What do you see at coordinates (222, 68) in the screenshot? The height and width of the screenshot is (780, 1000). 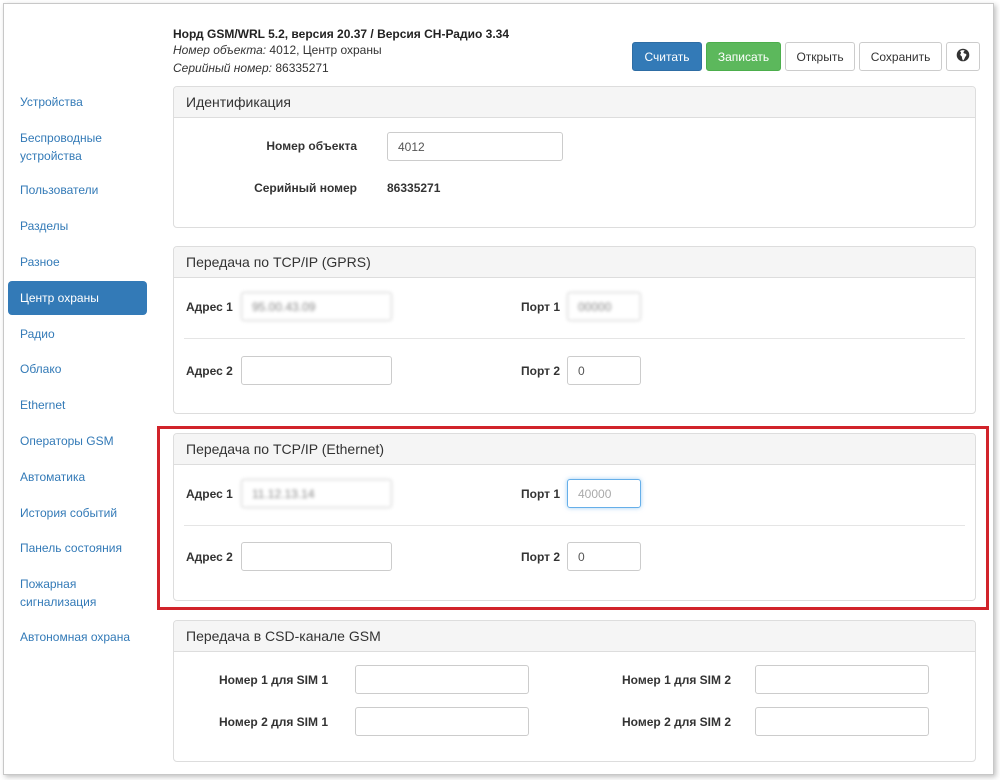 I see `serial-info-label: Серийный номер:` at bounding box center [222, 68].